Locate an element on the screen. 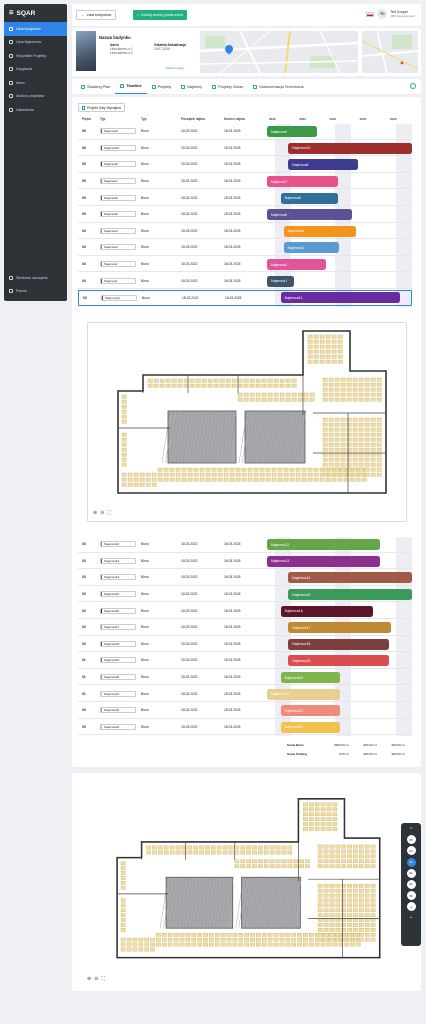 The width and height of the screenshot is (426, 1024). gantt-bar: Najemca13 is located at coordinates (324, 561).